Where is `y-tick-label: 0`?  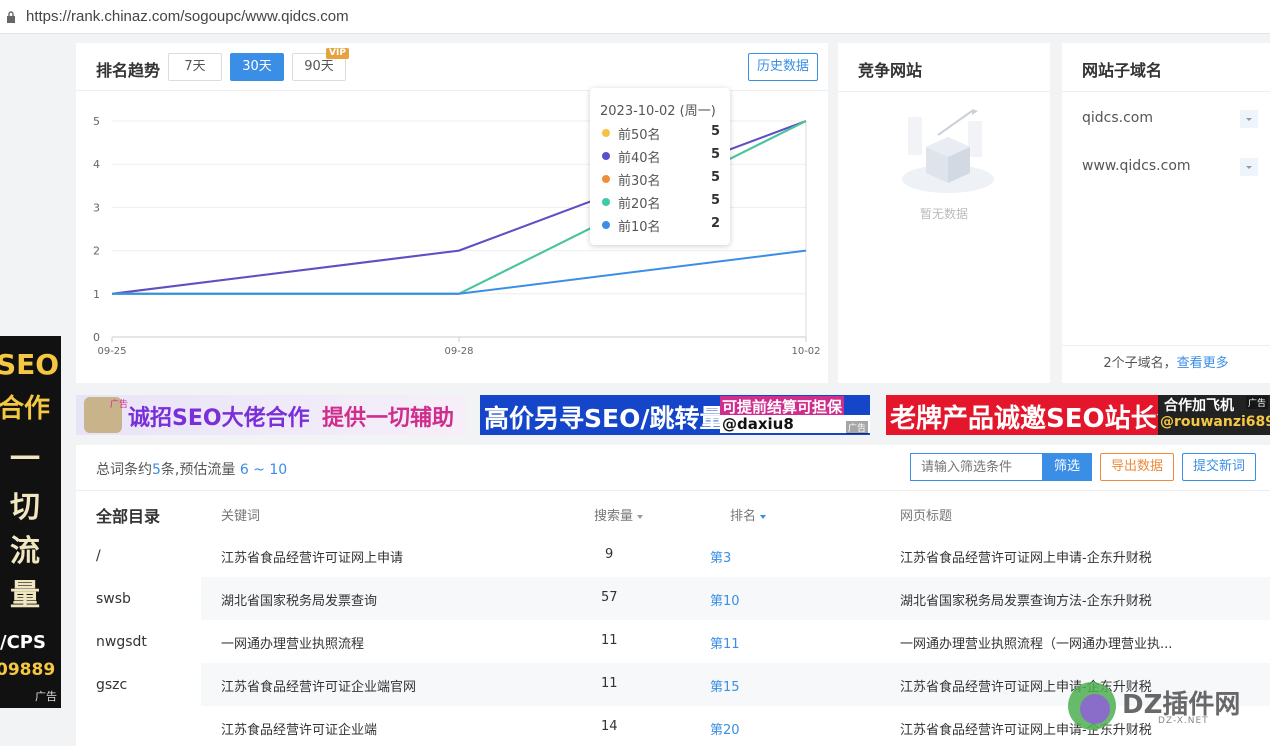
y-tick-label: 0 is located at coordinates (96, 337).